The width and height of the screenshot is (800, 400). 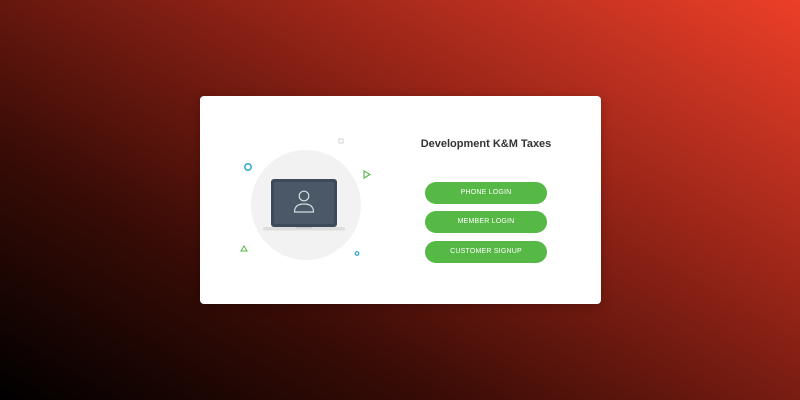 I want to click on square-outline-icon, so click(x=341, y=141).